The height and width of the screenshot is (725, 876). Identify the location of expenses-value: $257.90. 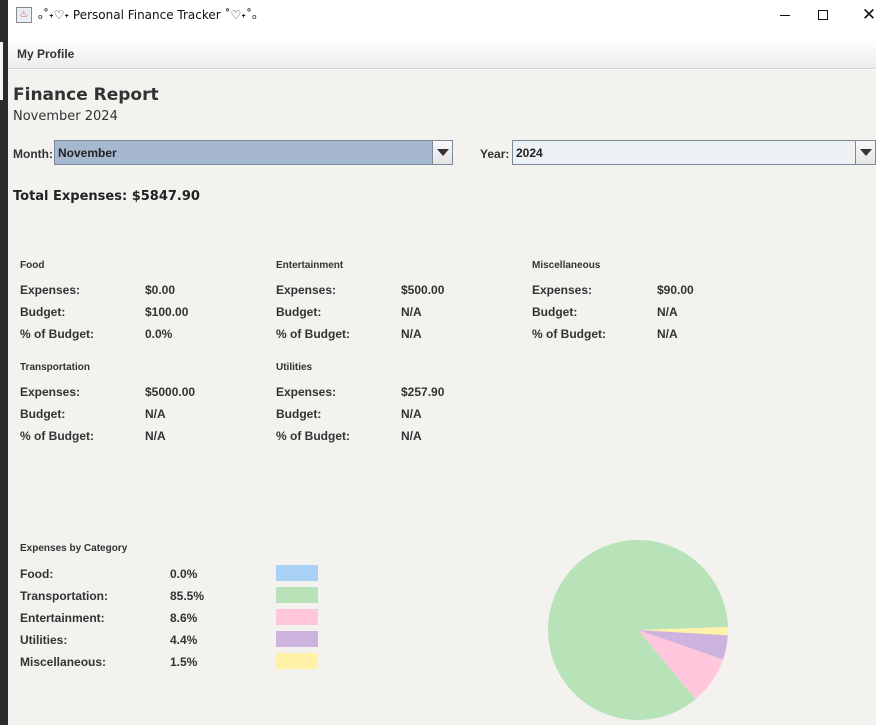
(423, 392).